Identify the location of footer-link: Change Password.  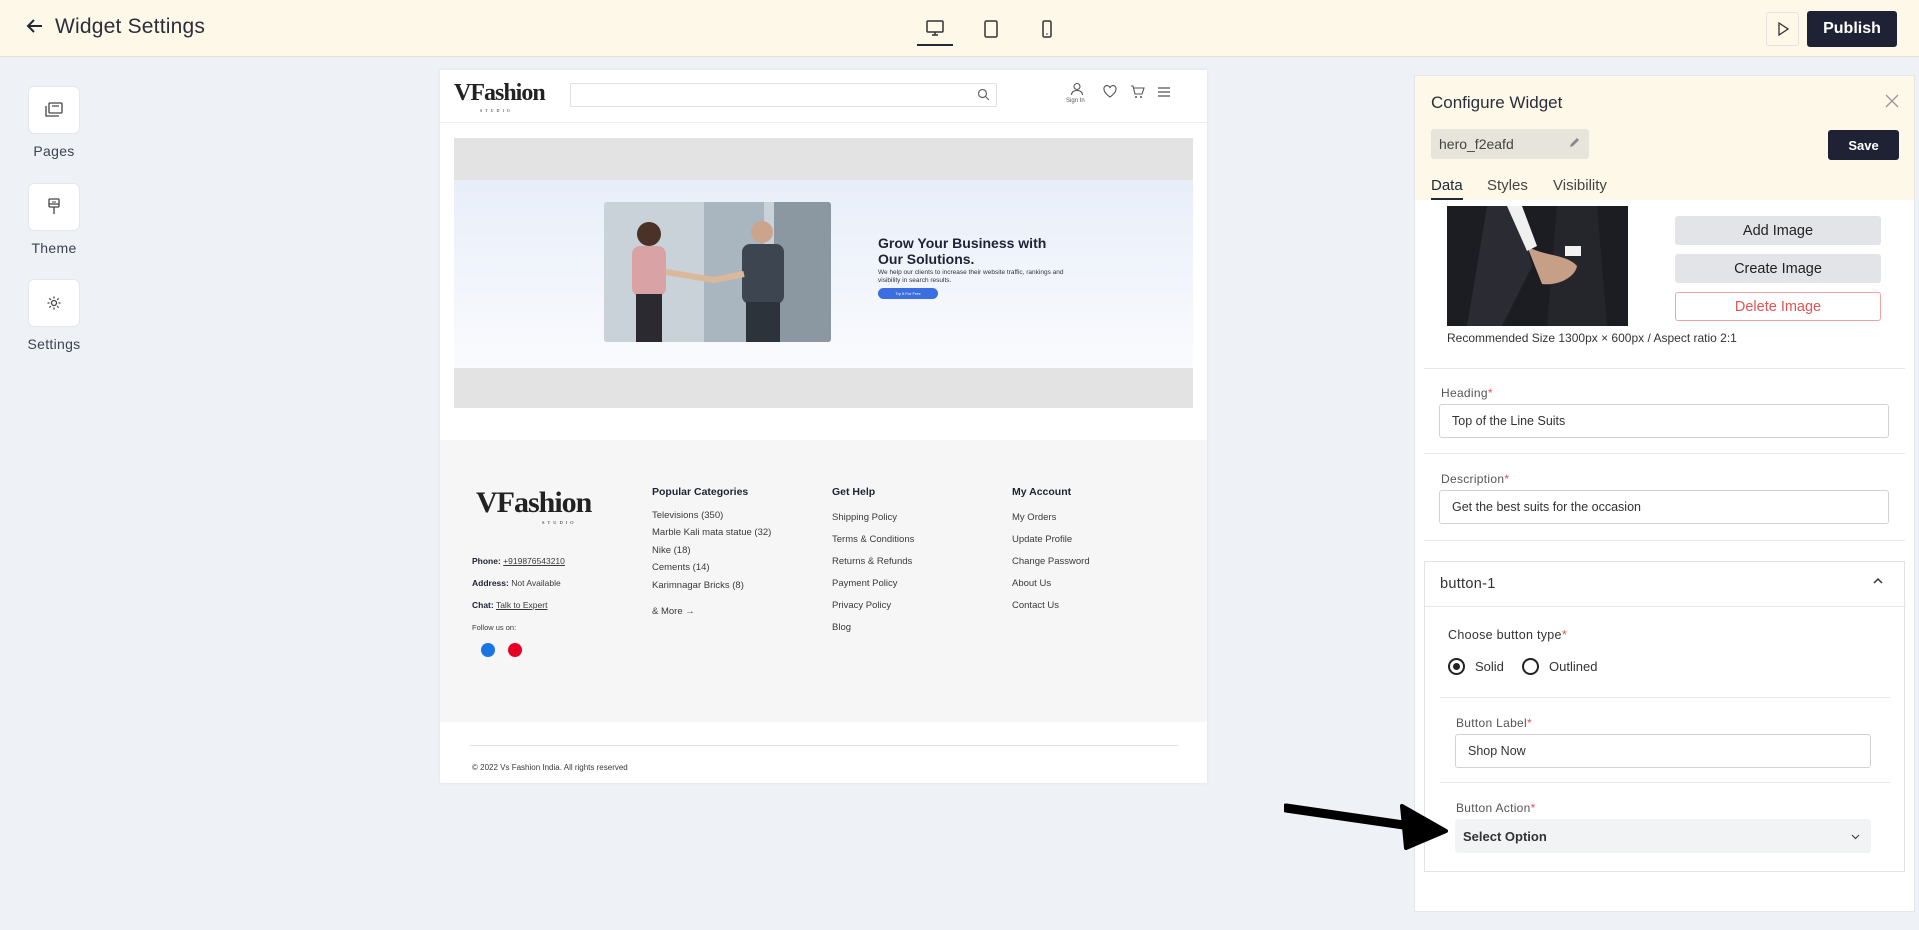
(1051, 561).